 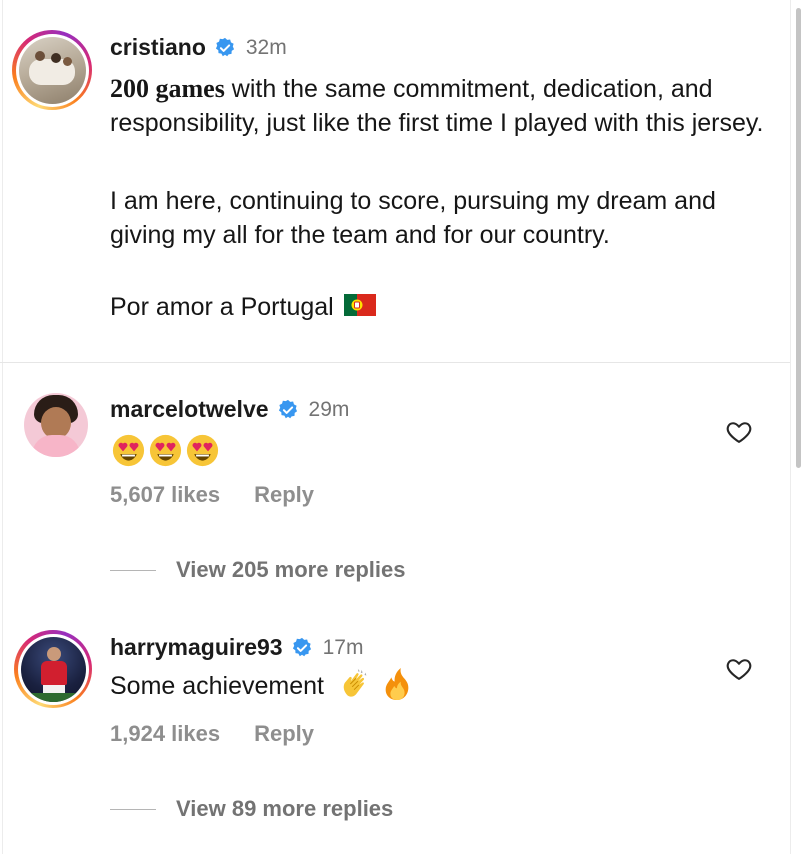 I want to click on comment-header: harrymaguire93 17m, so click(x=236, y=647).